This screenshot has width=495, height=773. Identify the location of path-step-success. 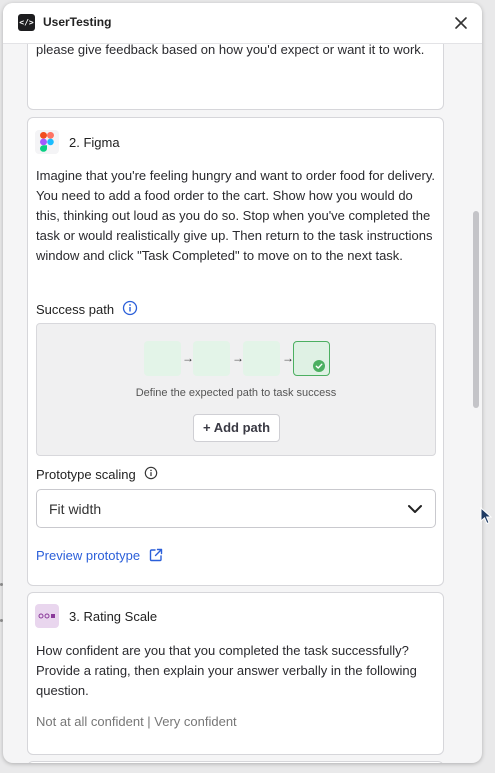
(311, 358).